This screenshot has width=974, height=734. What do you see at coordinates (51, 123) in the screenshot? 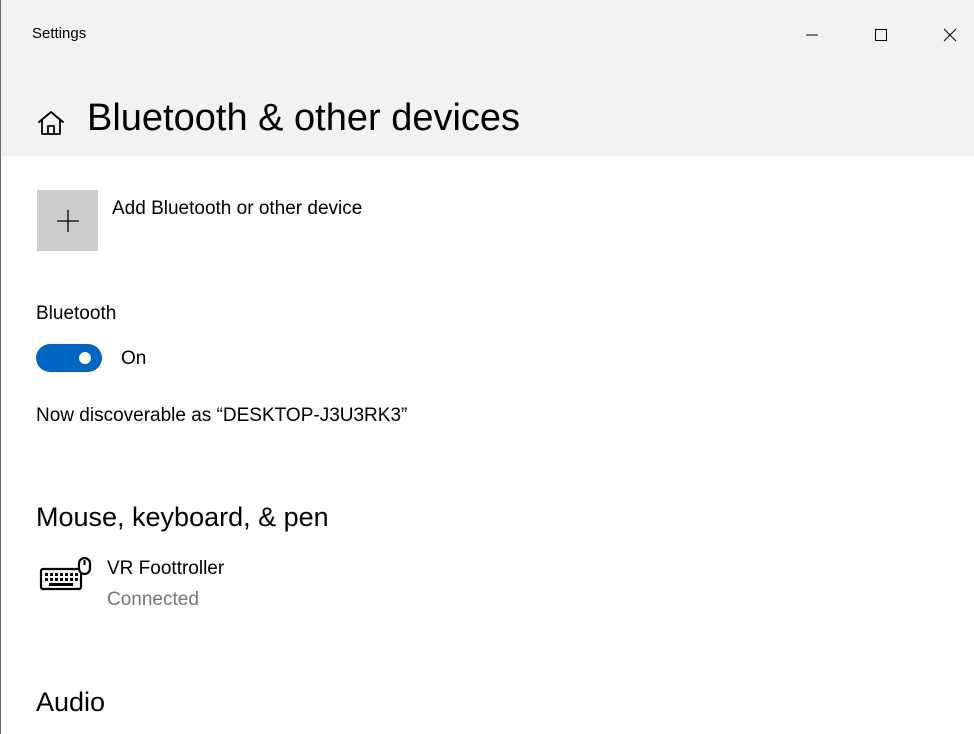
I see `home-icon` at bounding box center [51, 123].